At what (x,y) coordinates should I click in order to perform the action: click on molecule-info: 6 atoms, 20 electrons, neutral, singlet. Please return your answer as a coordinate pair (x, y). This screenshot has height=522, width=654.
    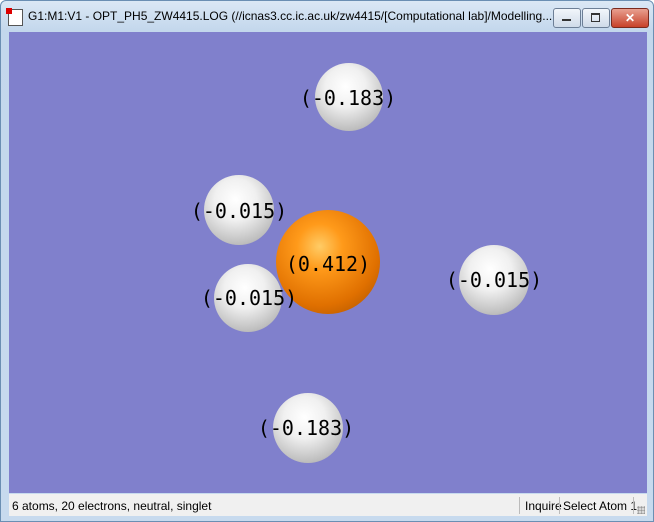
    Looking at the image, I should click on (112, 506).